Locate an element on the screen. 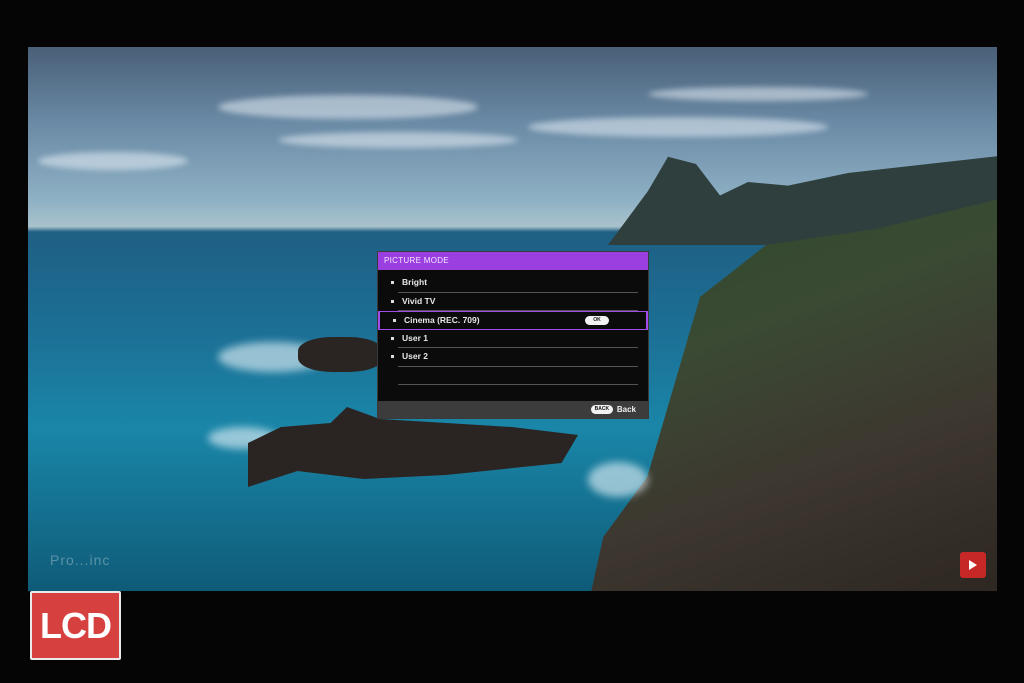 This screenshot has width=1024, height=683. menu-item-label: Cinema (REC. 709) is located at coordinates (442, 320).